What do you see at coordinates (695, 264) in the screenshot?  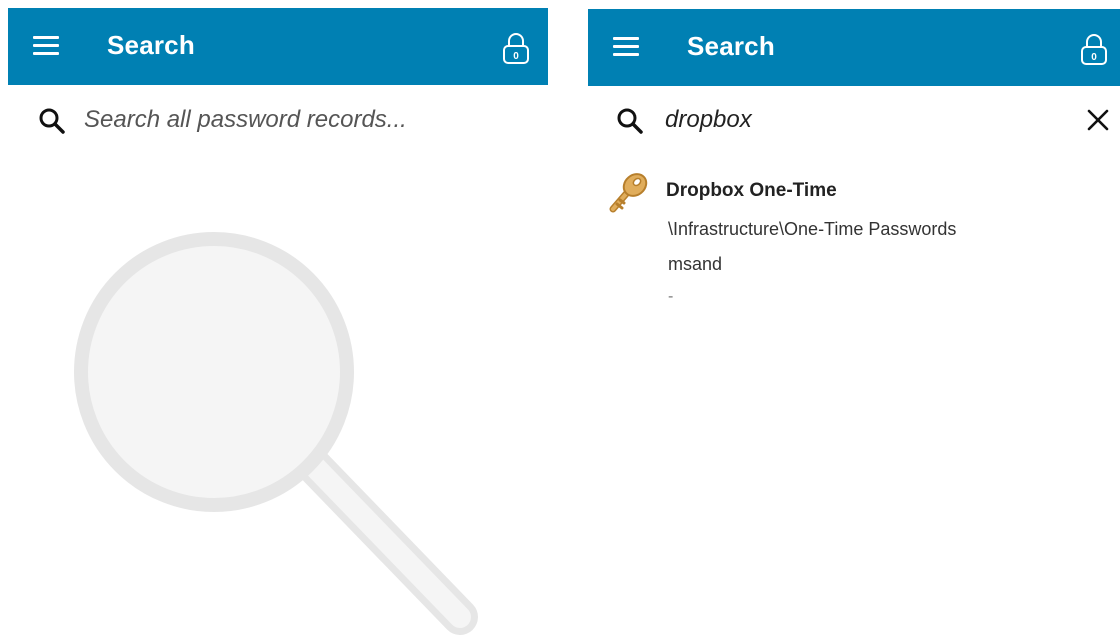 I see `result-username: msand` at bounding box center [695, 264].